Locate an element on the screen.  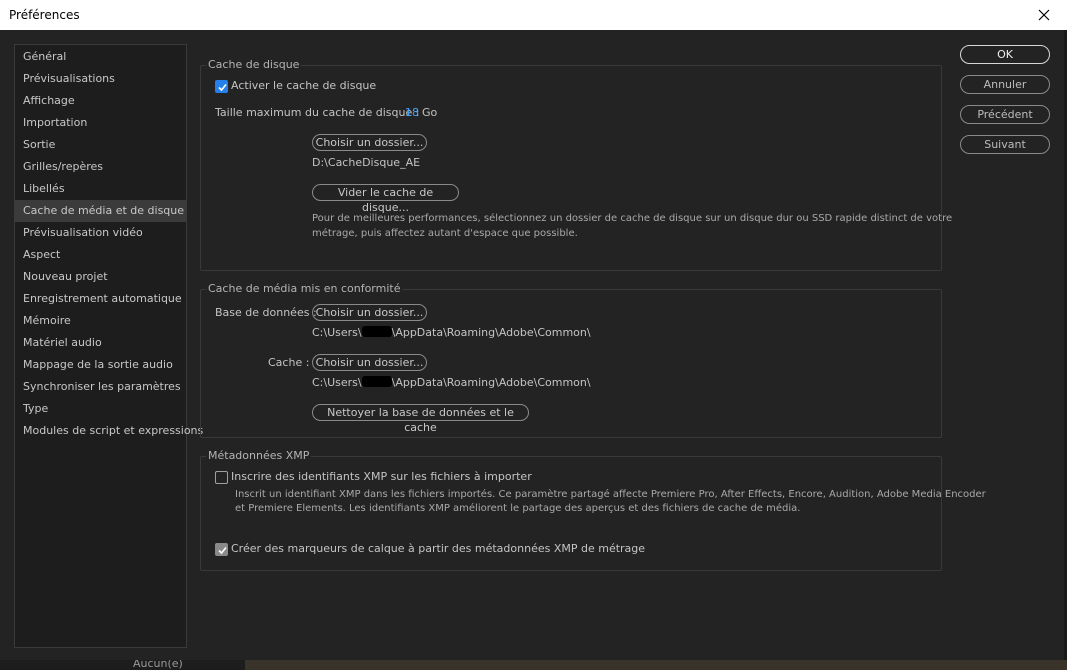
enable-disk-cache-checkbox is located at coordinates (221, 86).